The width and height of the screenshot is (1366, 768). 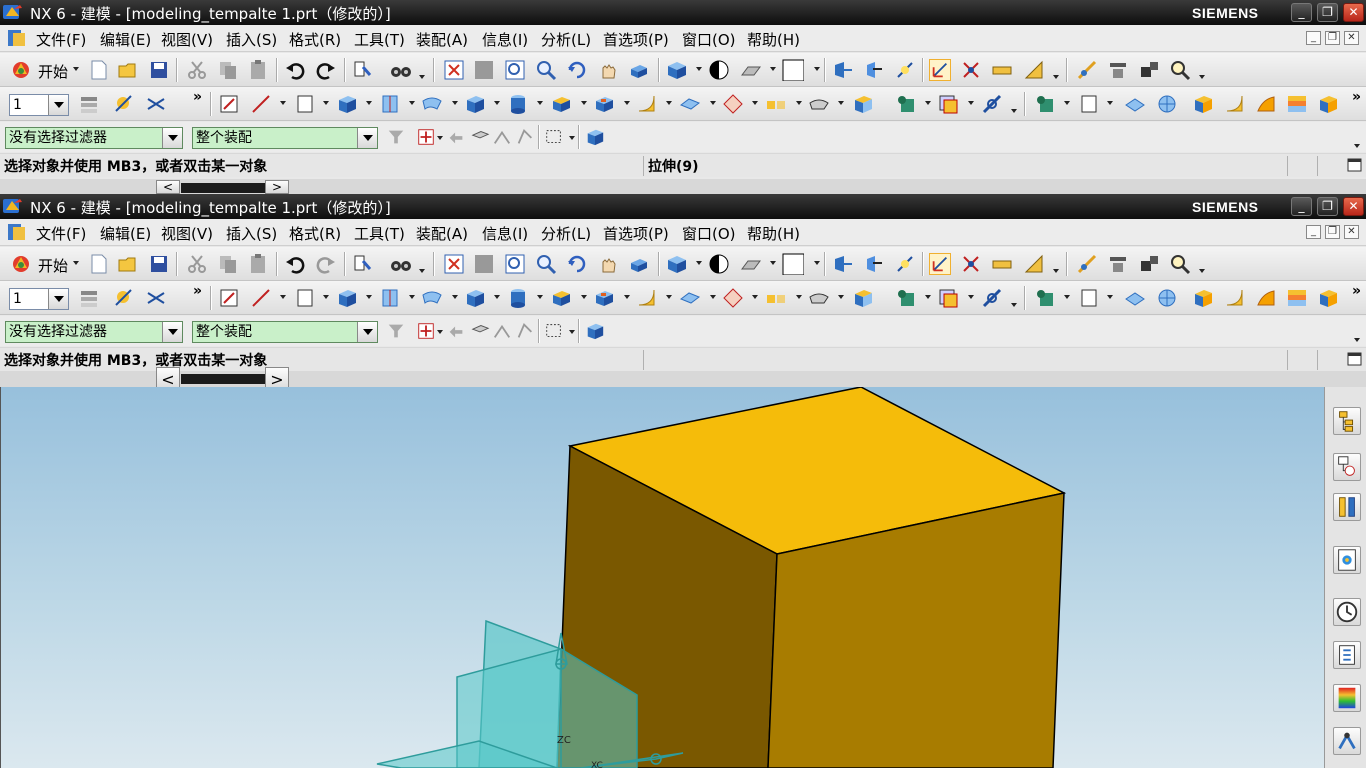 I want to click on perspective-icon, so click(x=639, y=70).